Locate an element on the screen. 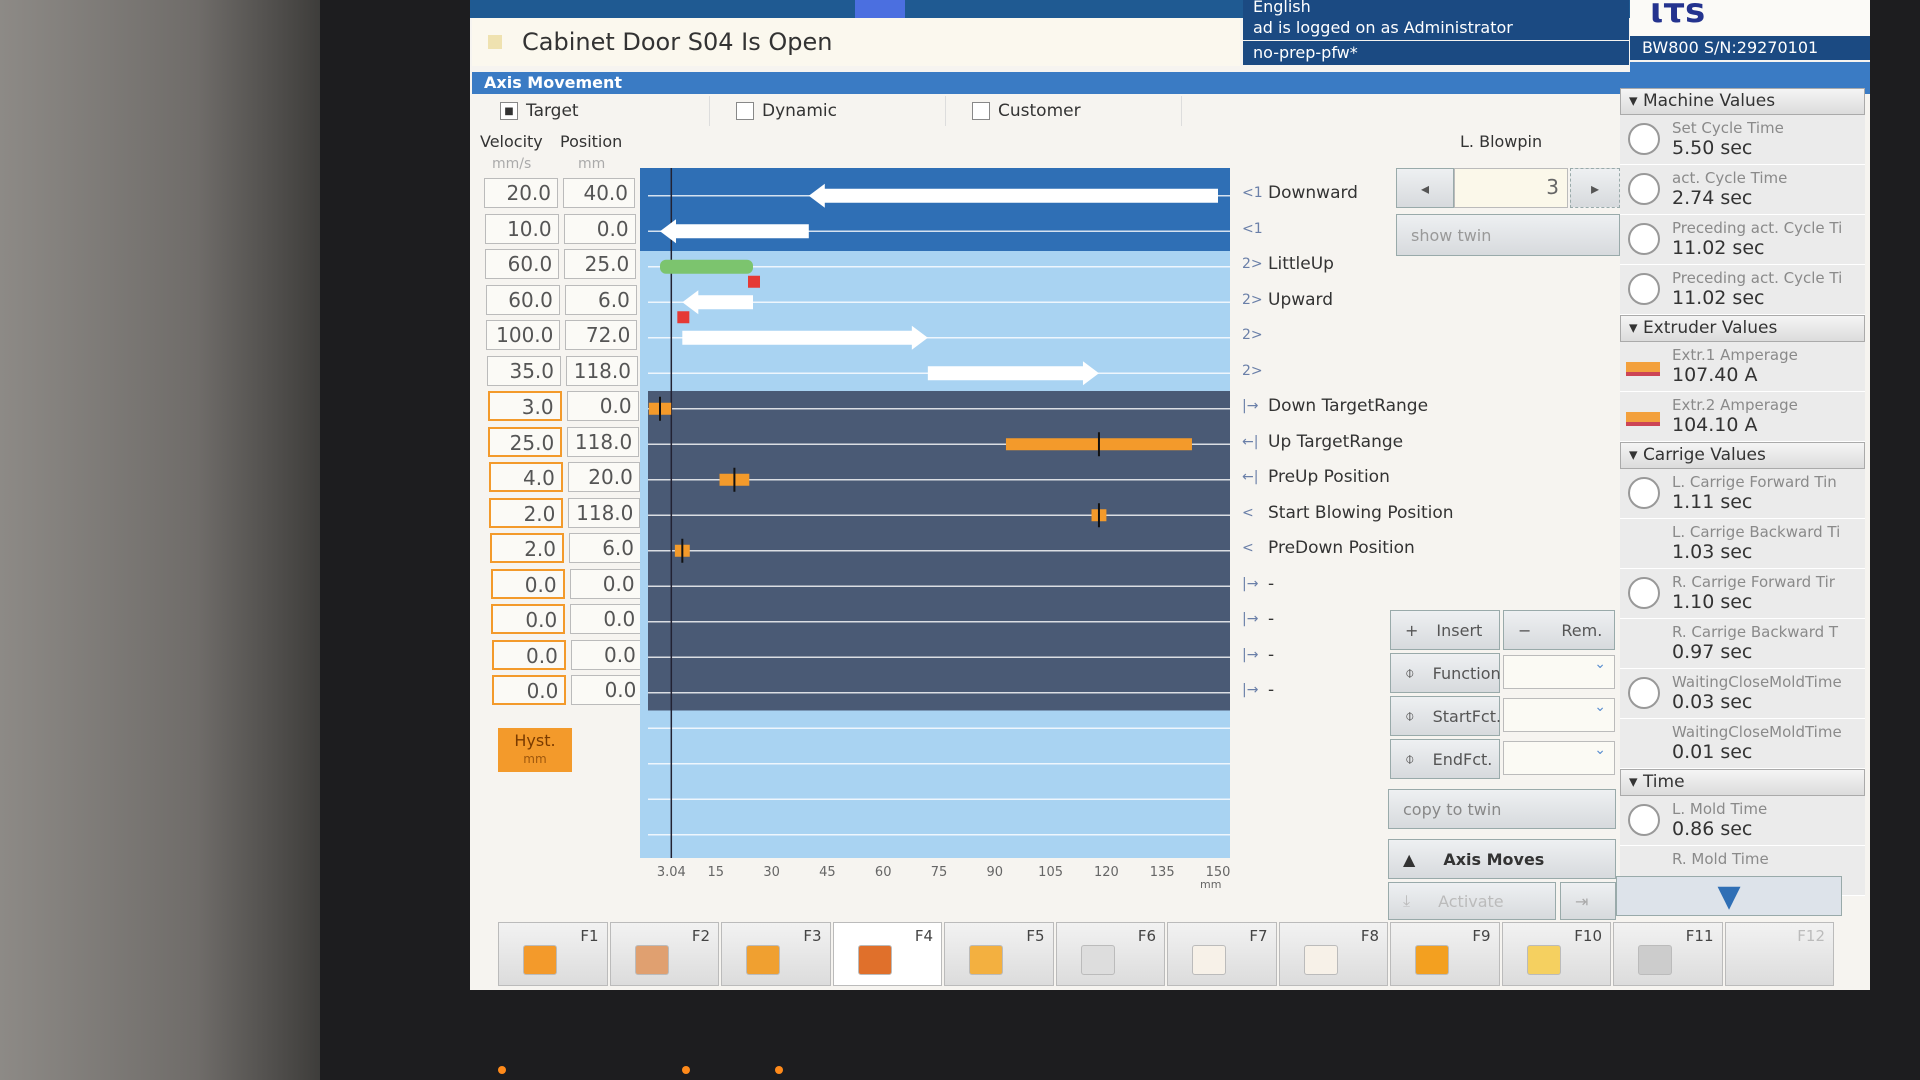  row-label: ←| Up TargetRange is located at coordinates (1322, 442).